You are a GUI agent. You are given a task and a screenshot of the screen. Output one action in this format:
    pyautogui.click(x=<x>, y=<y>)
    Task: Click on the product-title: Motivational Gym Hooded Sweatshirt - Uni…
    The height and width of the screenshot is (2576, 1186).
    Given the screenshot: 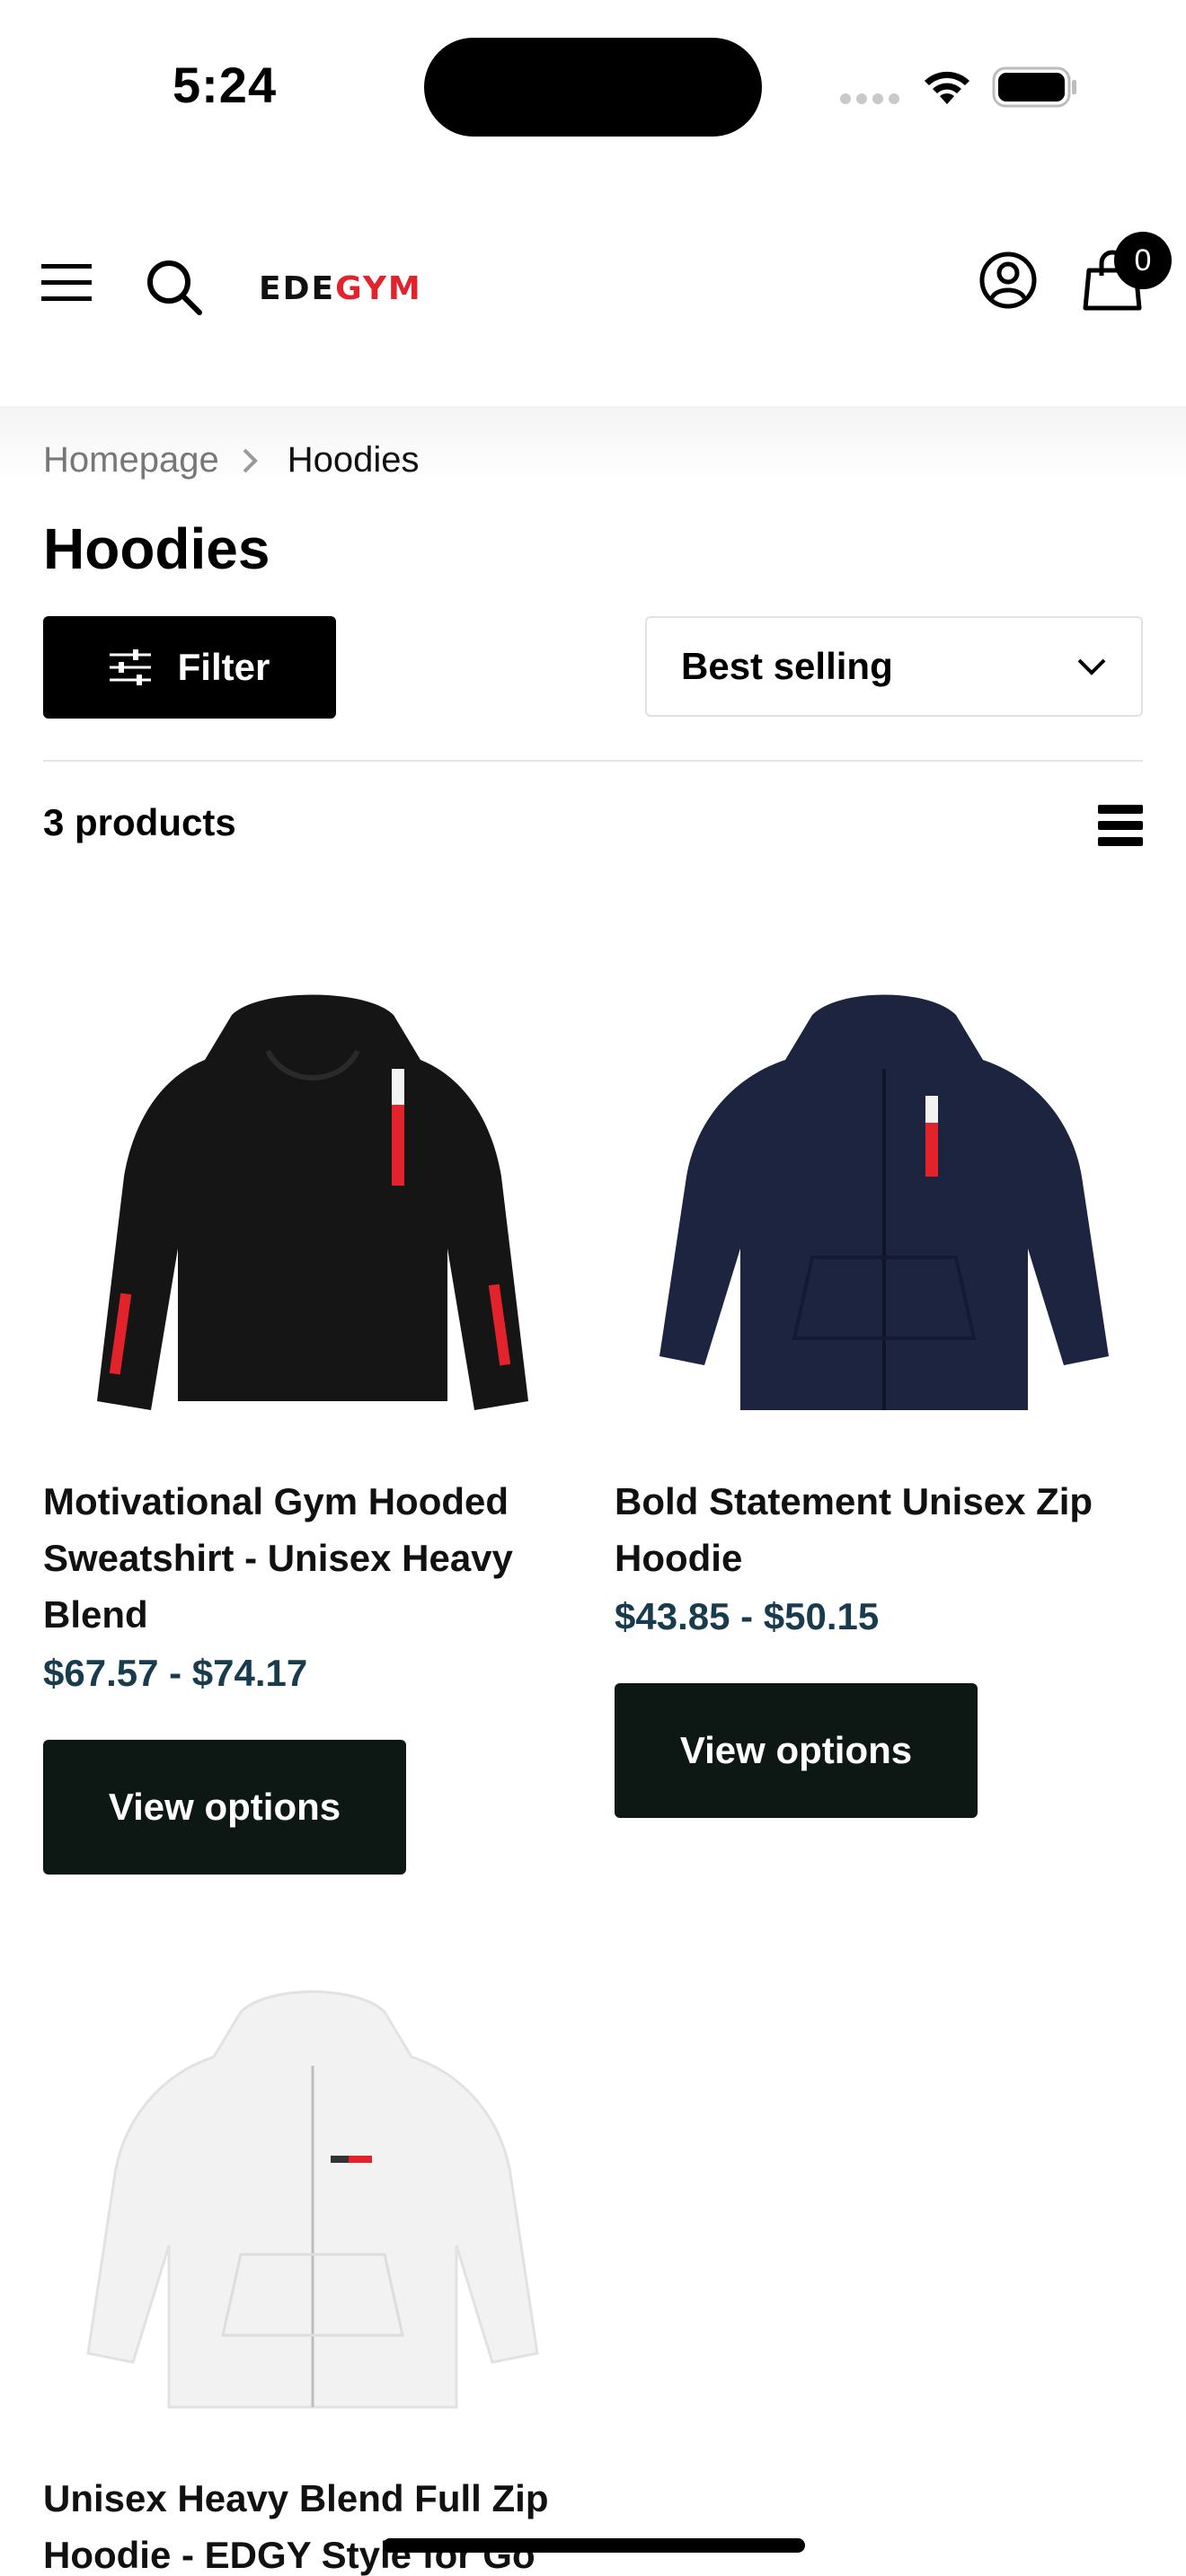 What is the action you would take?
    pyautogui.click(x=312, y=1558)
    